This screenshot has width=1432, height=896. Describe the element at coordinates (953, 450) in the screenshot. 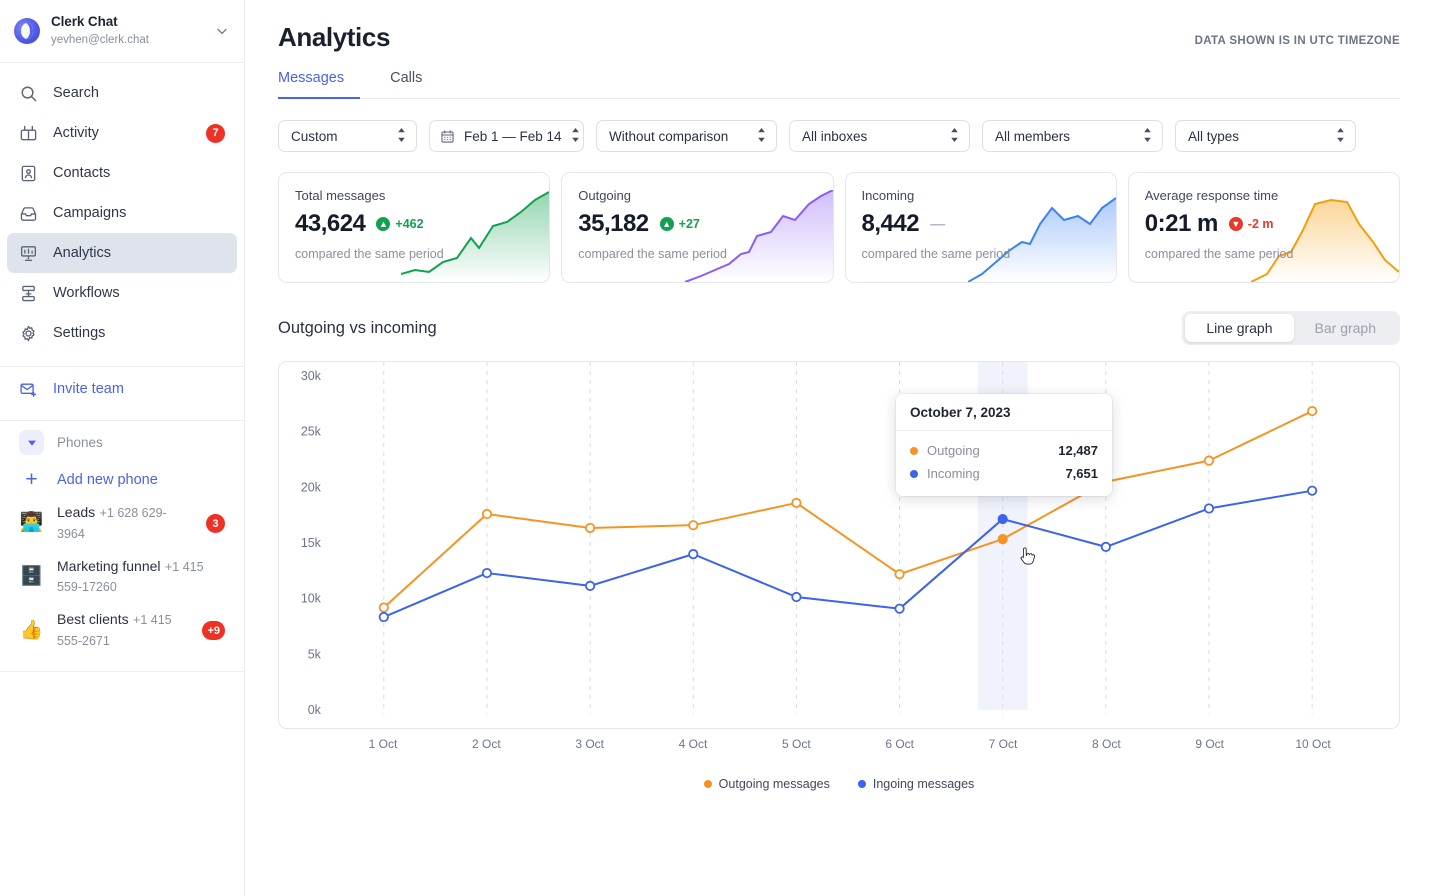

I see `tooltip-series-name: Outgoing` at that location.